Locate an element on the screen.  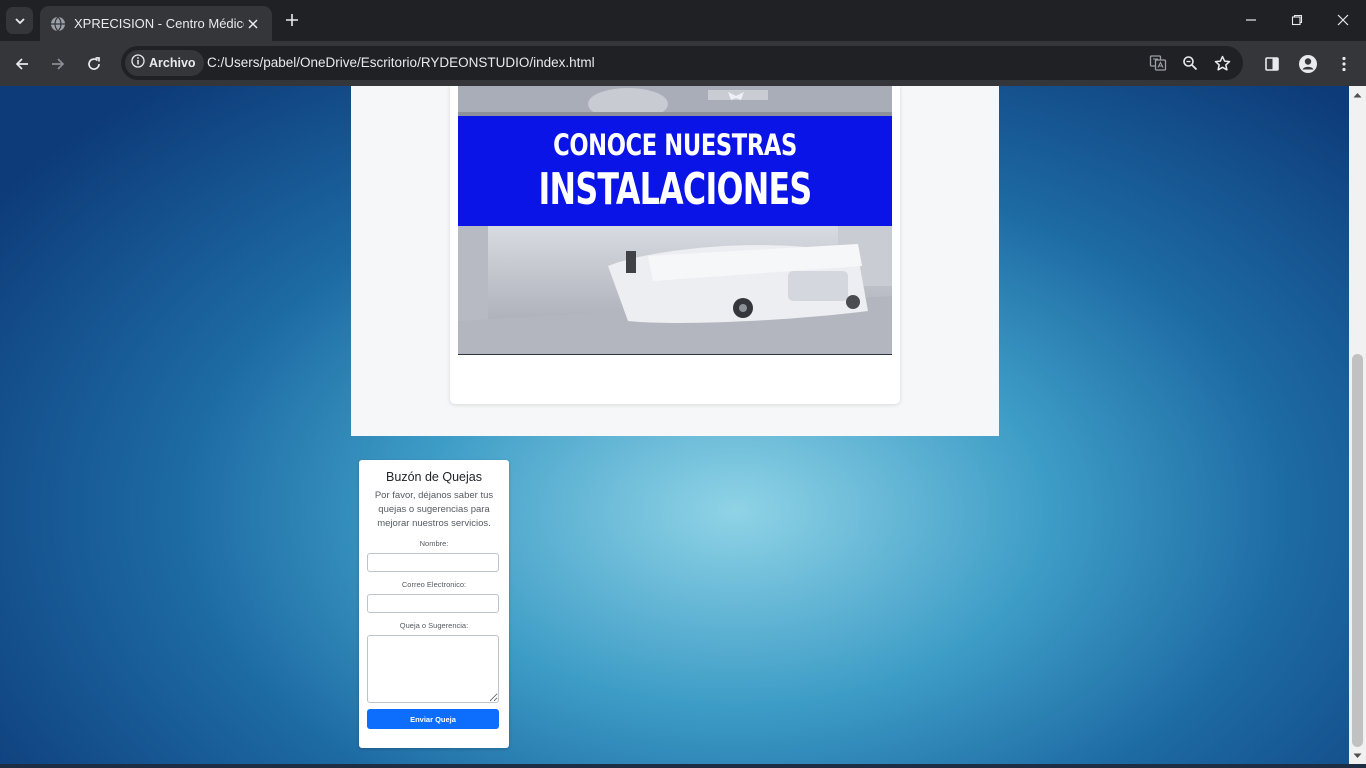
translate-icon is located at coordinates (1158, 63).